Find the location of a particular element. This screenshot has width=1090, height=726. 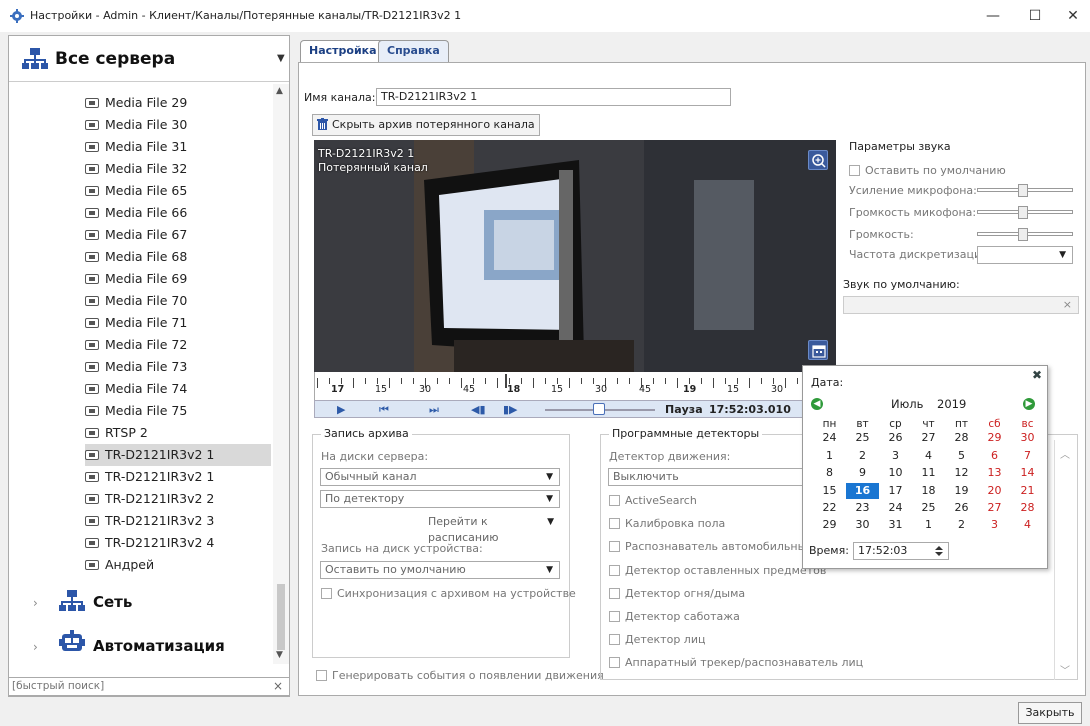

scroll-down-icon: ﹀ is located at coordinates (1065, 669).